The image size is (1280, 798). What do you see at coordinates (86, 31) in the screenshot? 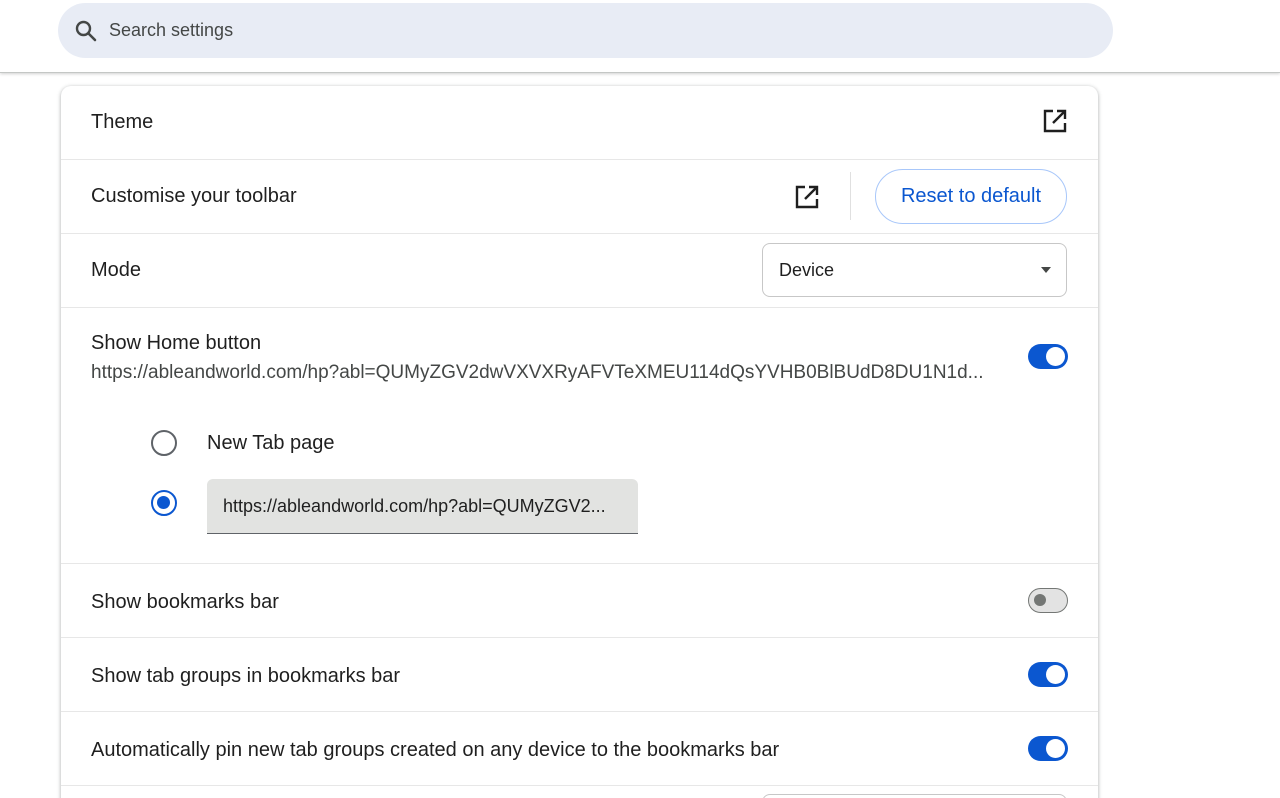
I see `search-icon` at bounding box center [86, 31].